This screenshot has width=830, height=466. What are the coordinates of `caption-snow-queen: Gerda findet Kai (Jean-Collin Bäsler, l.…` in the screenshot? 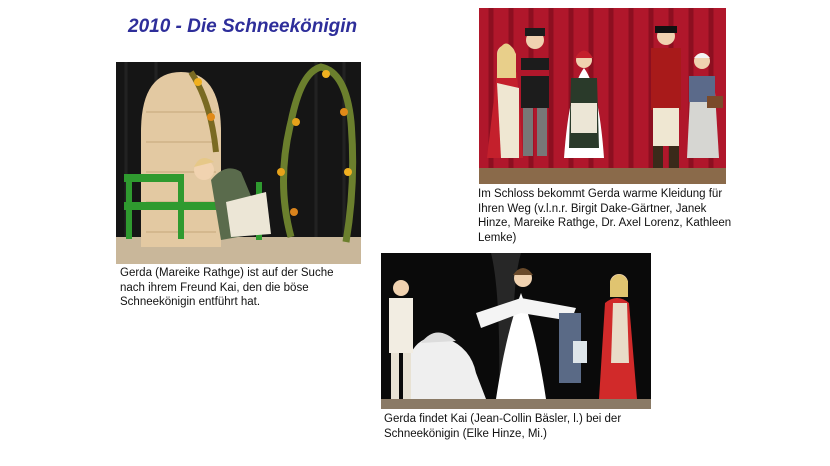 It's located at (503, 426).